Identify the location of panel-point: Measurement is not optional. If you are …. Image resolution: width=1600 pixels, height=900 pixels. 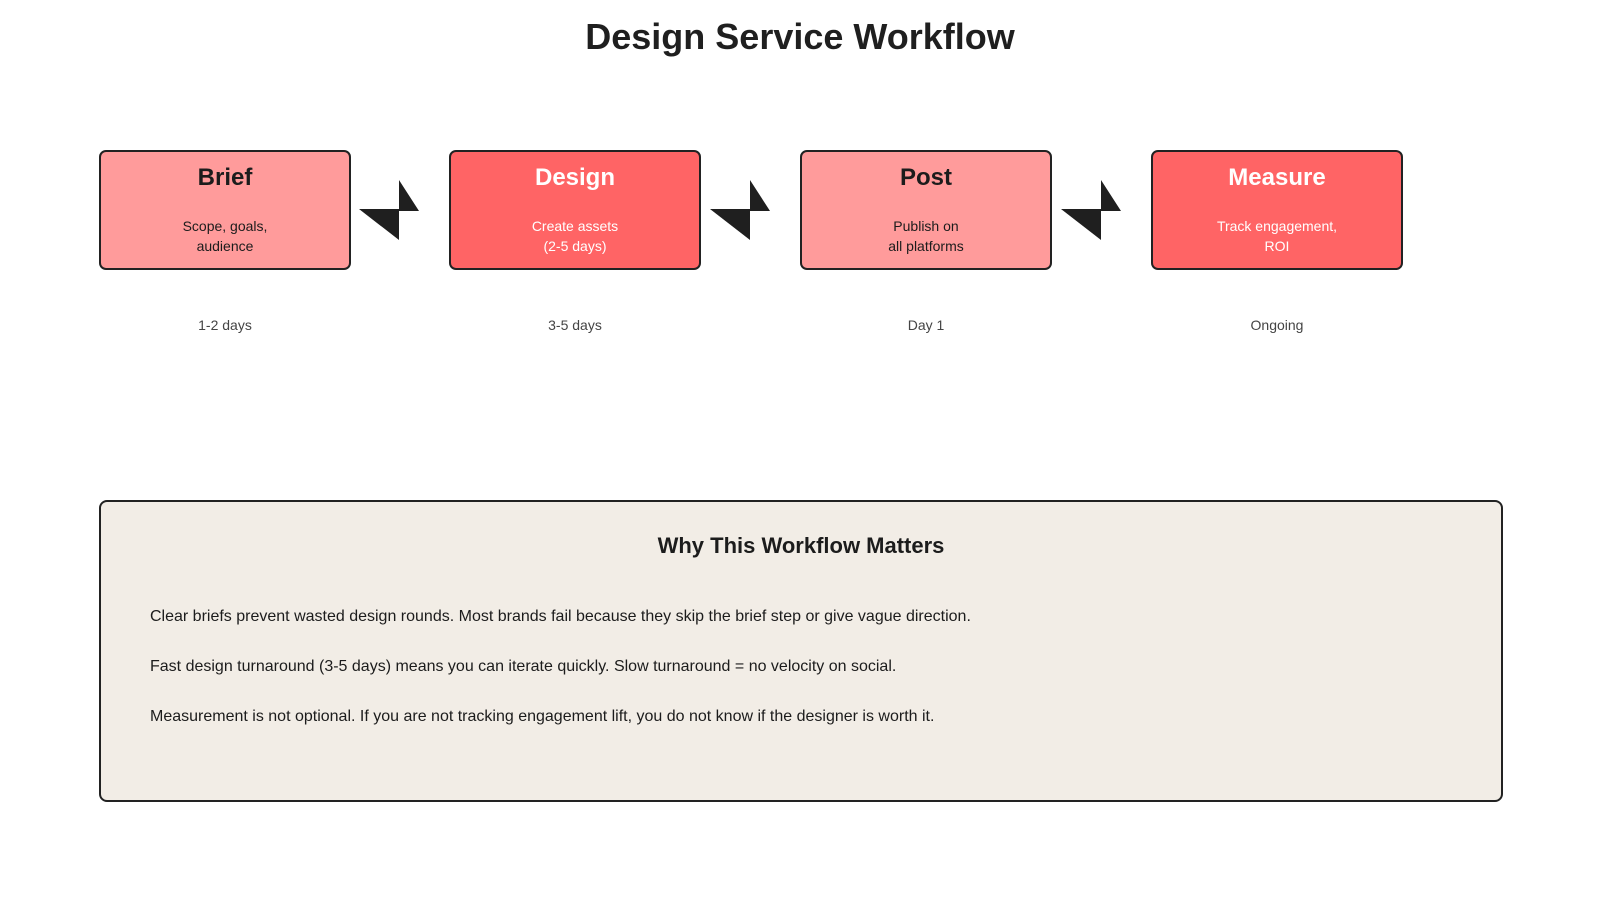
(542, 716).